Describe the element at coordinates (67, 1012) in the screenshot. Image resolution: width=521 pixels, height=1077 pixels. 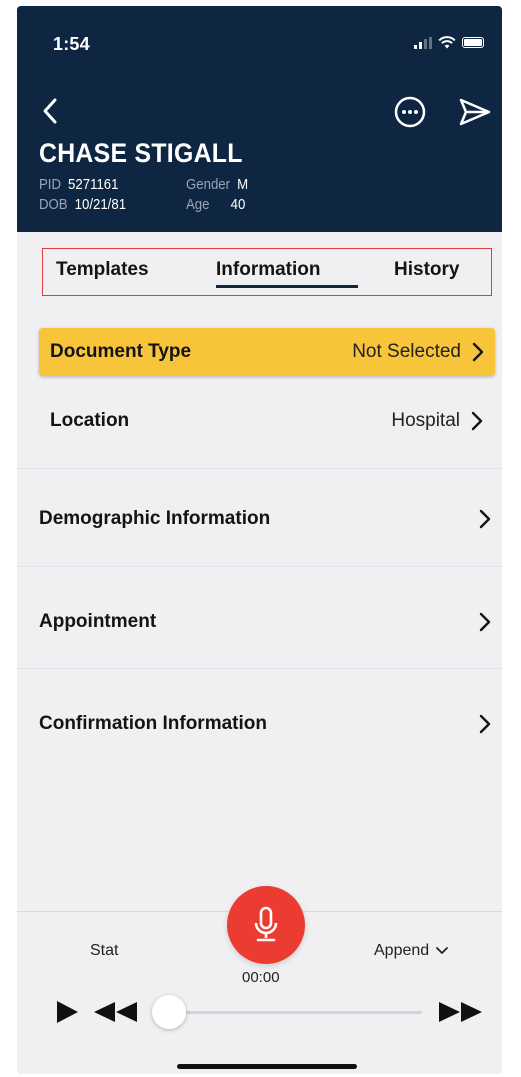
I see `play-icon` at that location.